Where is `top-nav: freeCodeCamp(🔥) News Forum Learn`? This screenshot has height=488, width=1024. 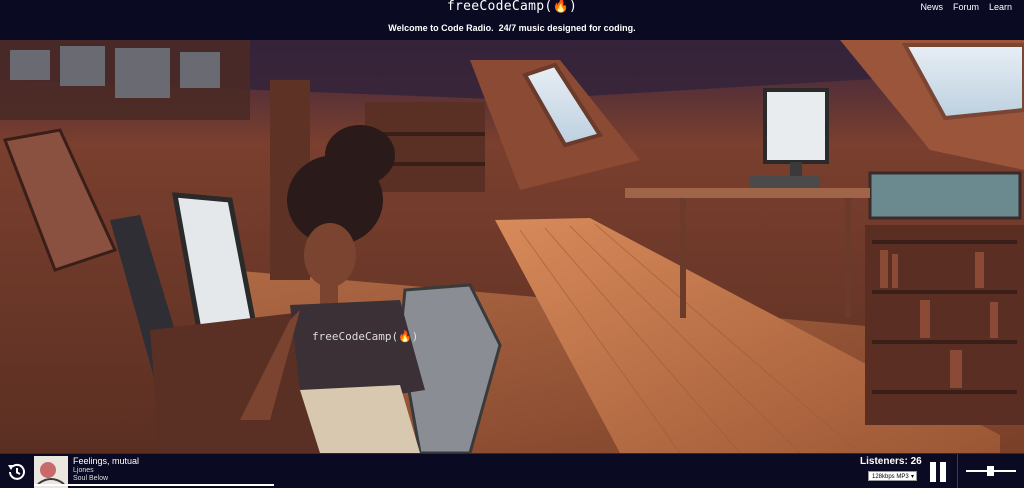
top-nav: freeCodeCamp(🔥) News Forum Learn is located at coordinates (512, 8).